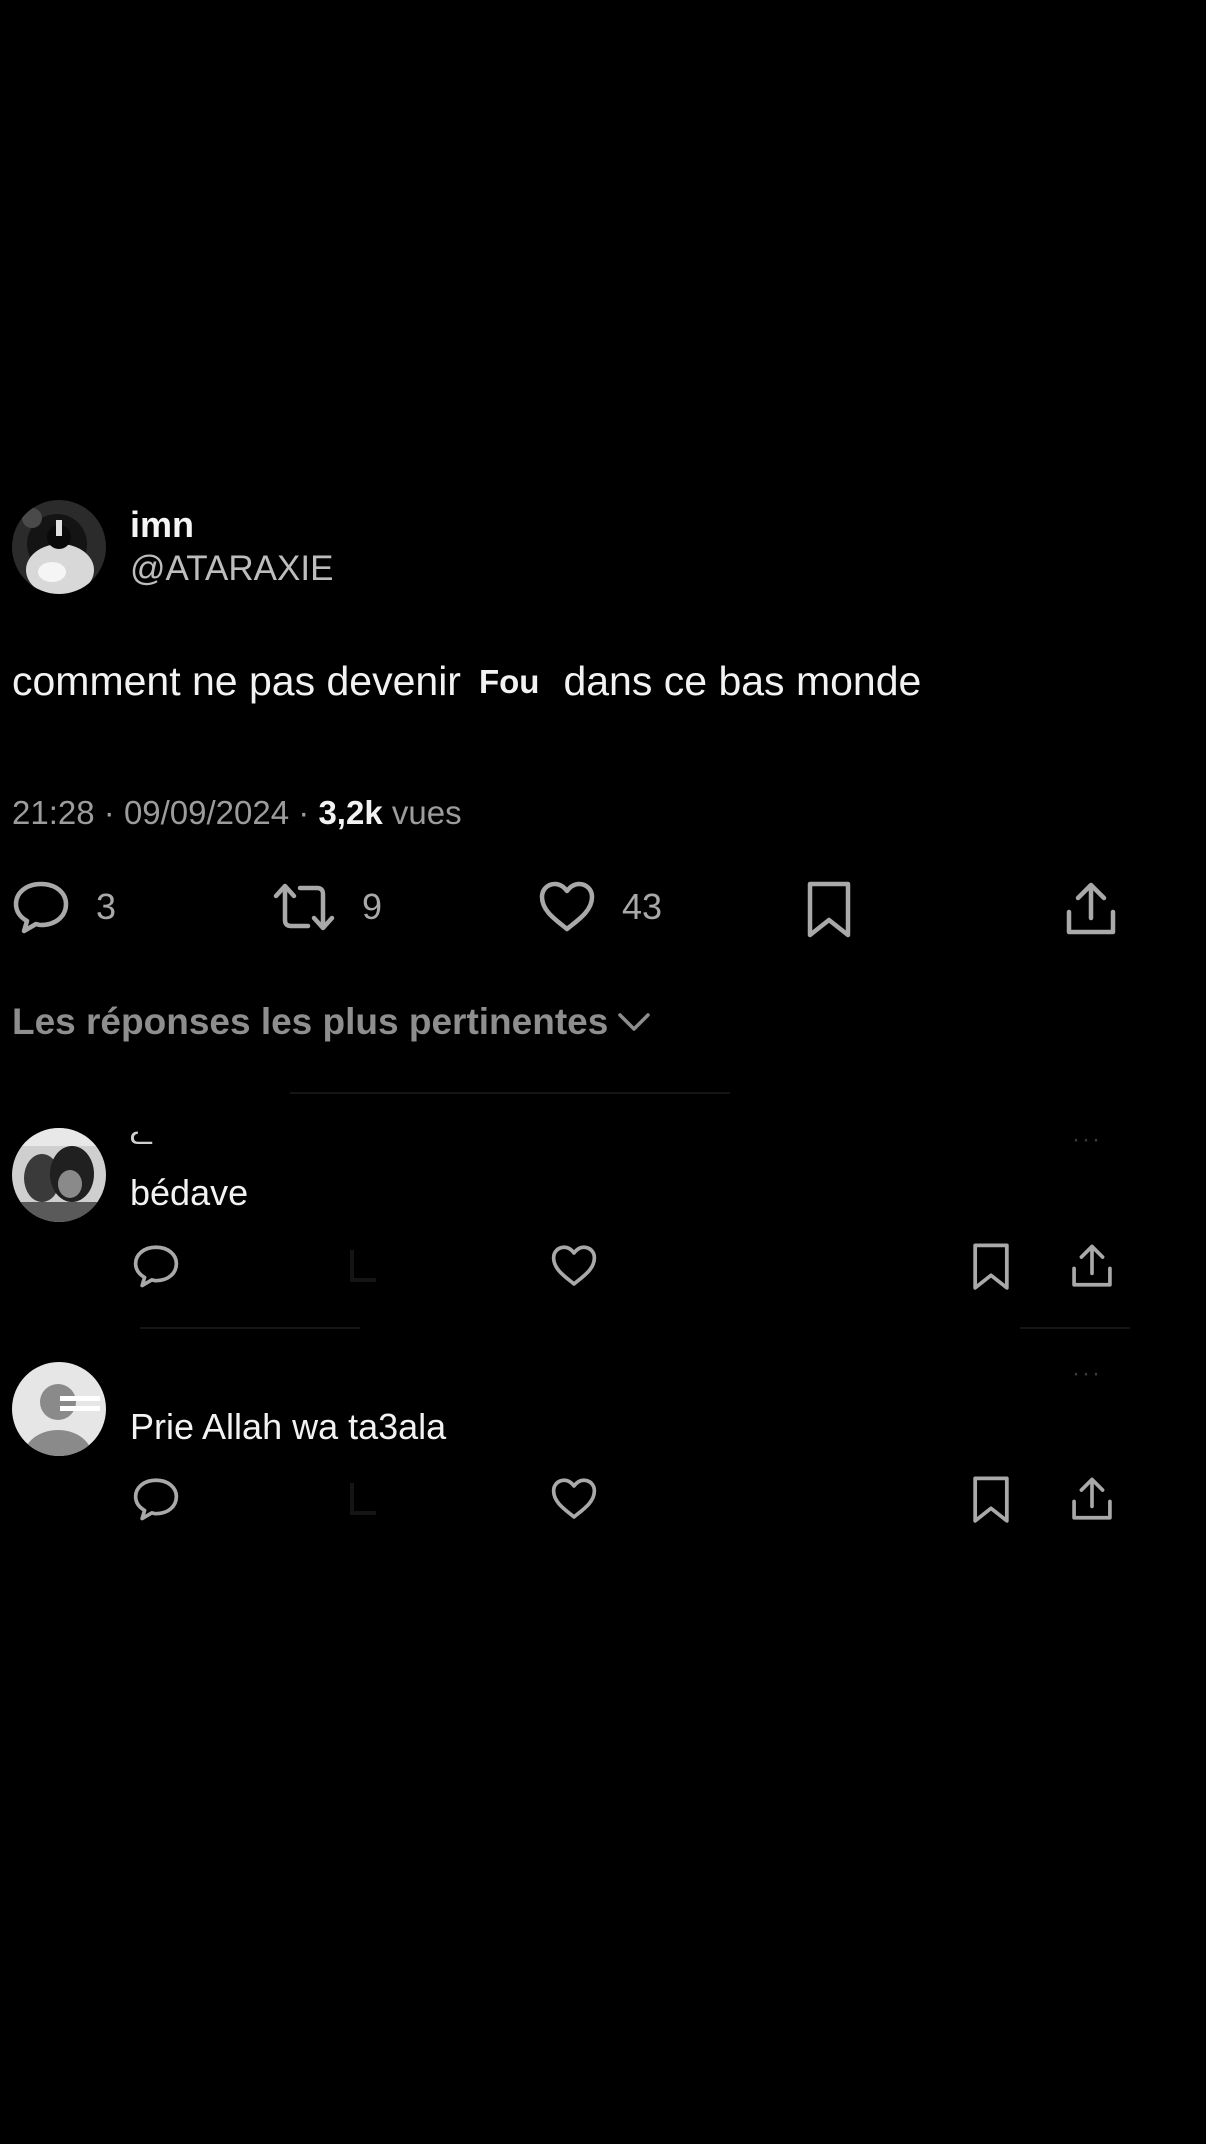 This screenshot has width=1206, height=2144. I want to click on post-date: 09/09/2024, so click(206, 812).